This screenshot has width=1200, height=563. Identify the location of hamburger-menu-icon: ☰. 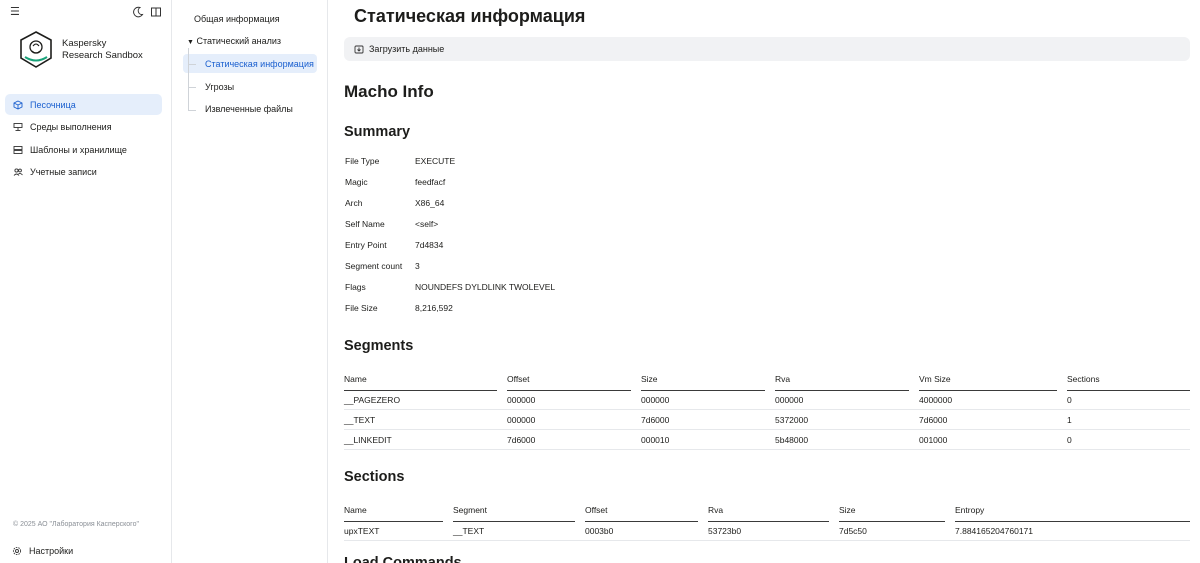
(16, 13).